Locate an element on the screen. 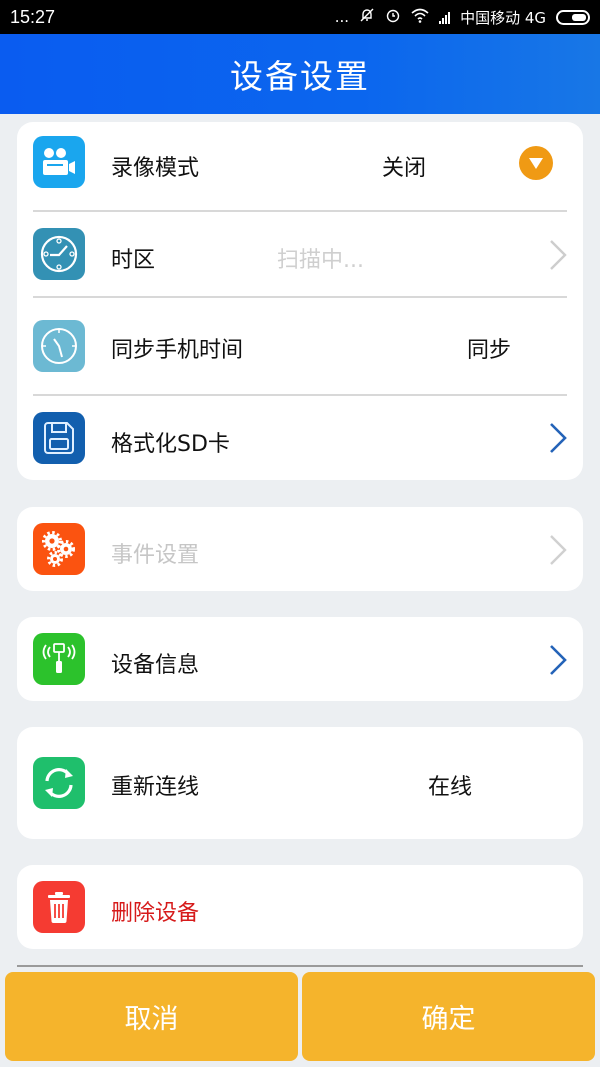  delete-device-label: 删除设备 is located at coordinates (155, 913).